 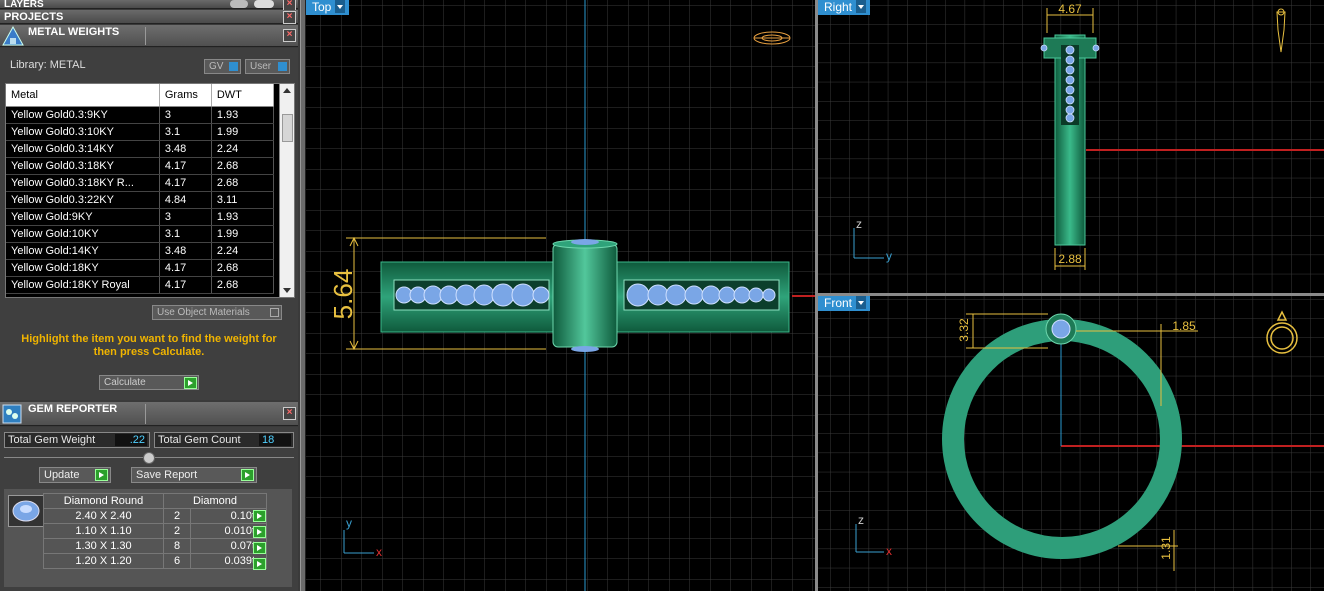 I want to click on gem-reporter-title: GEM REPORTER, so click(x=73, y=409).